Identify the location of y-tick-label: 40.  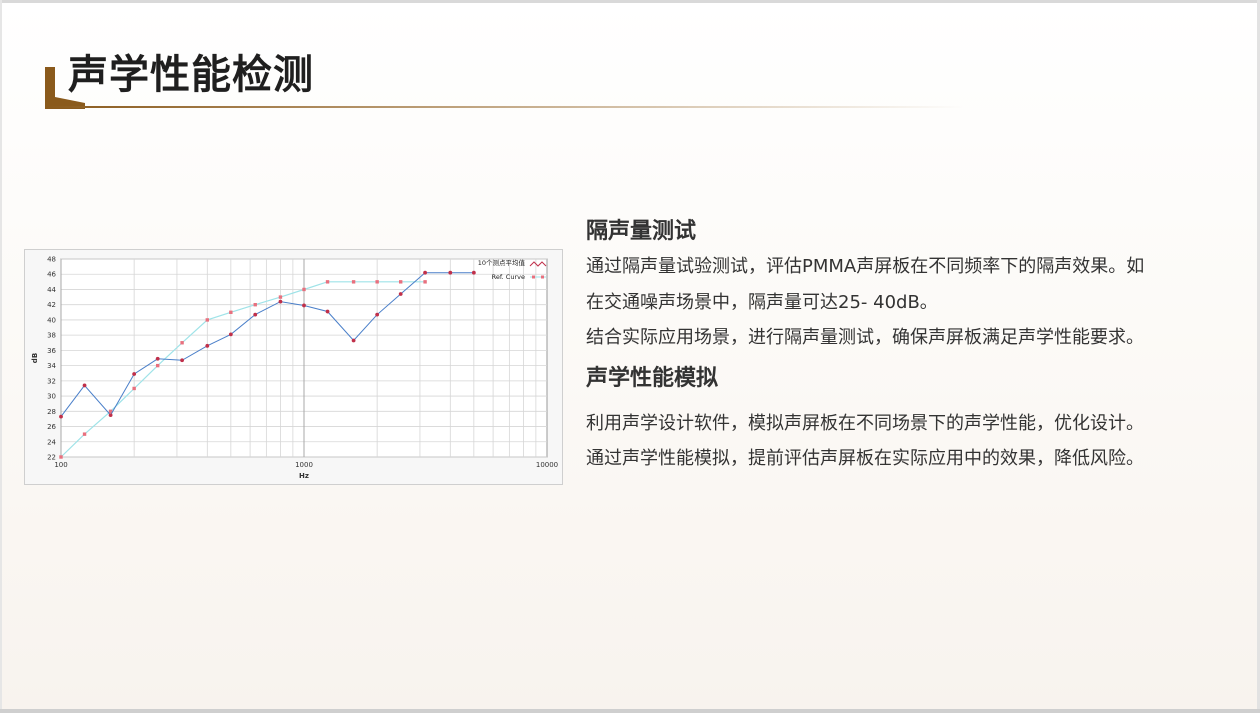
(51, 320).